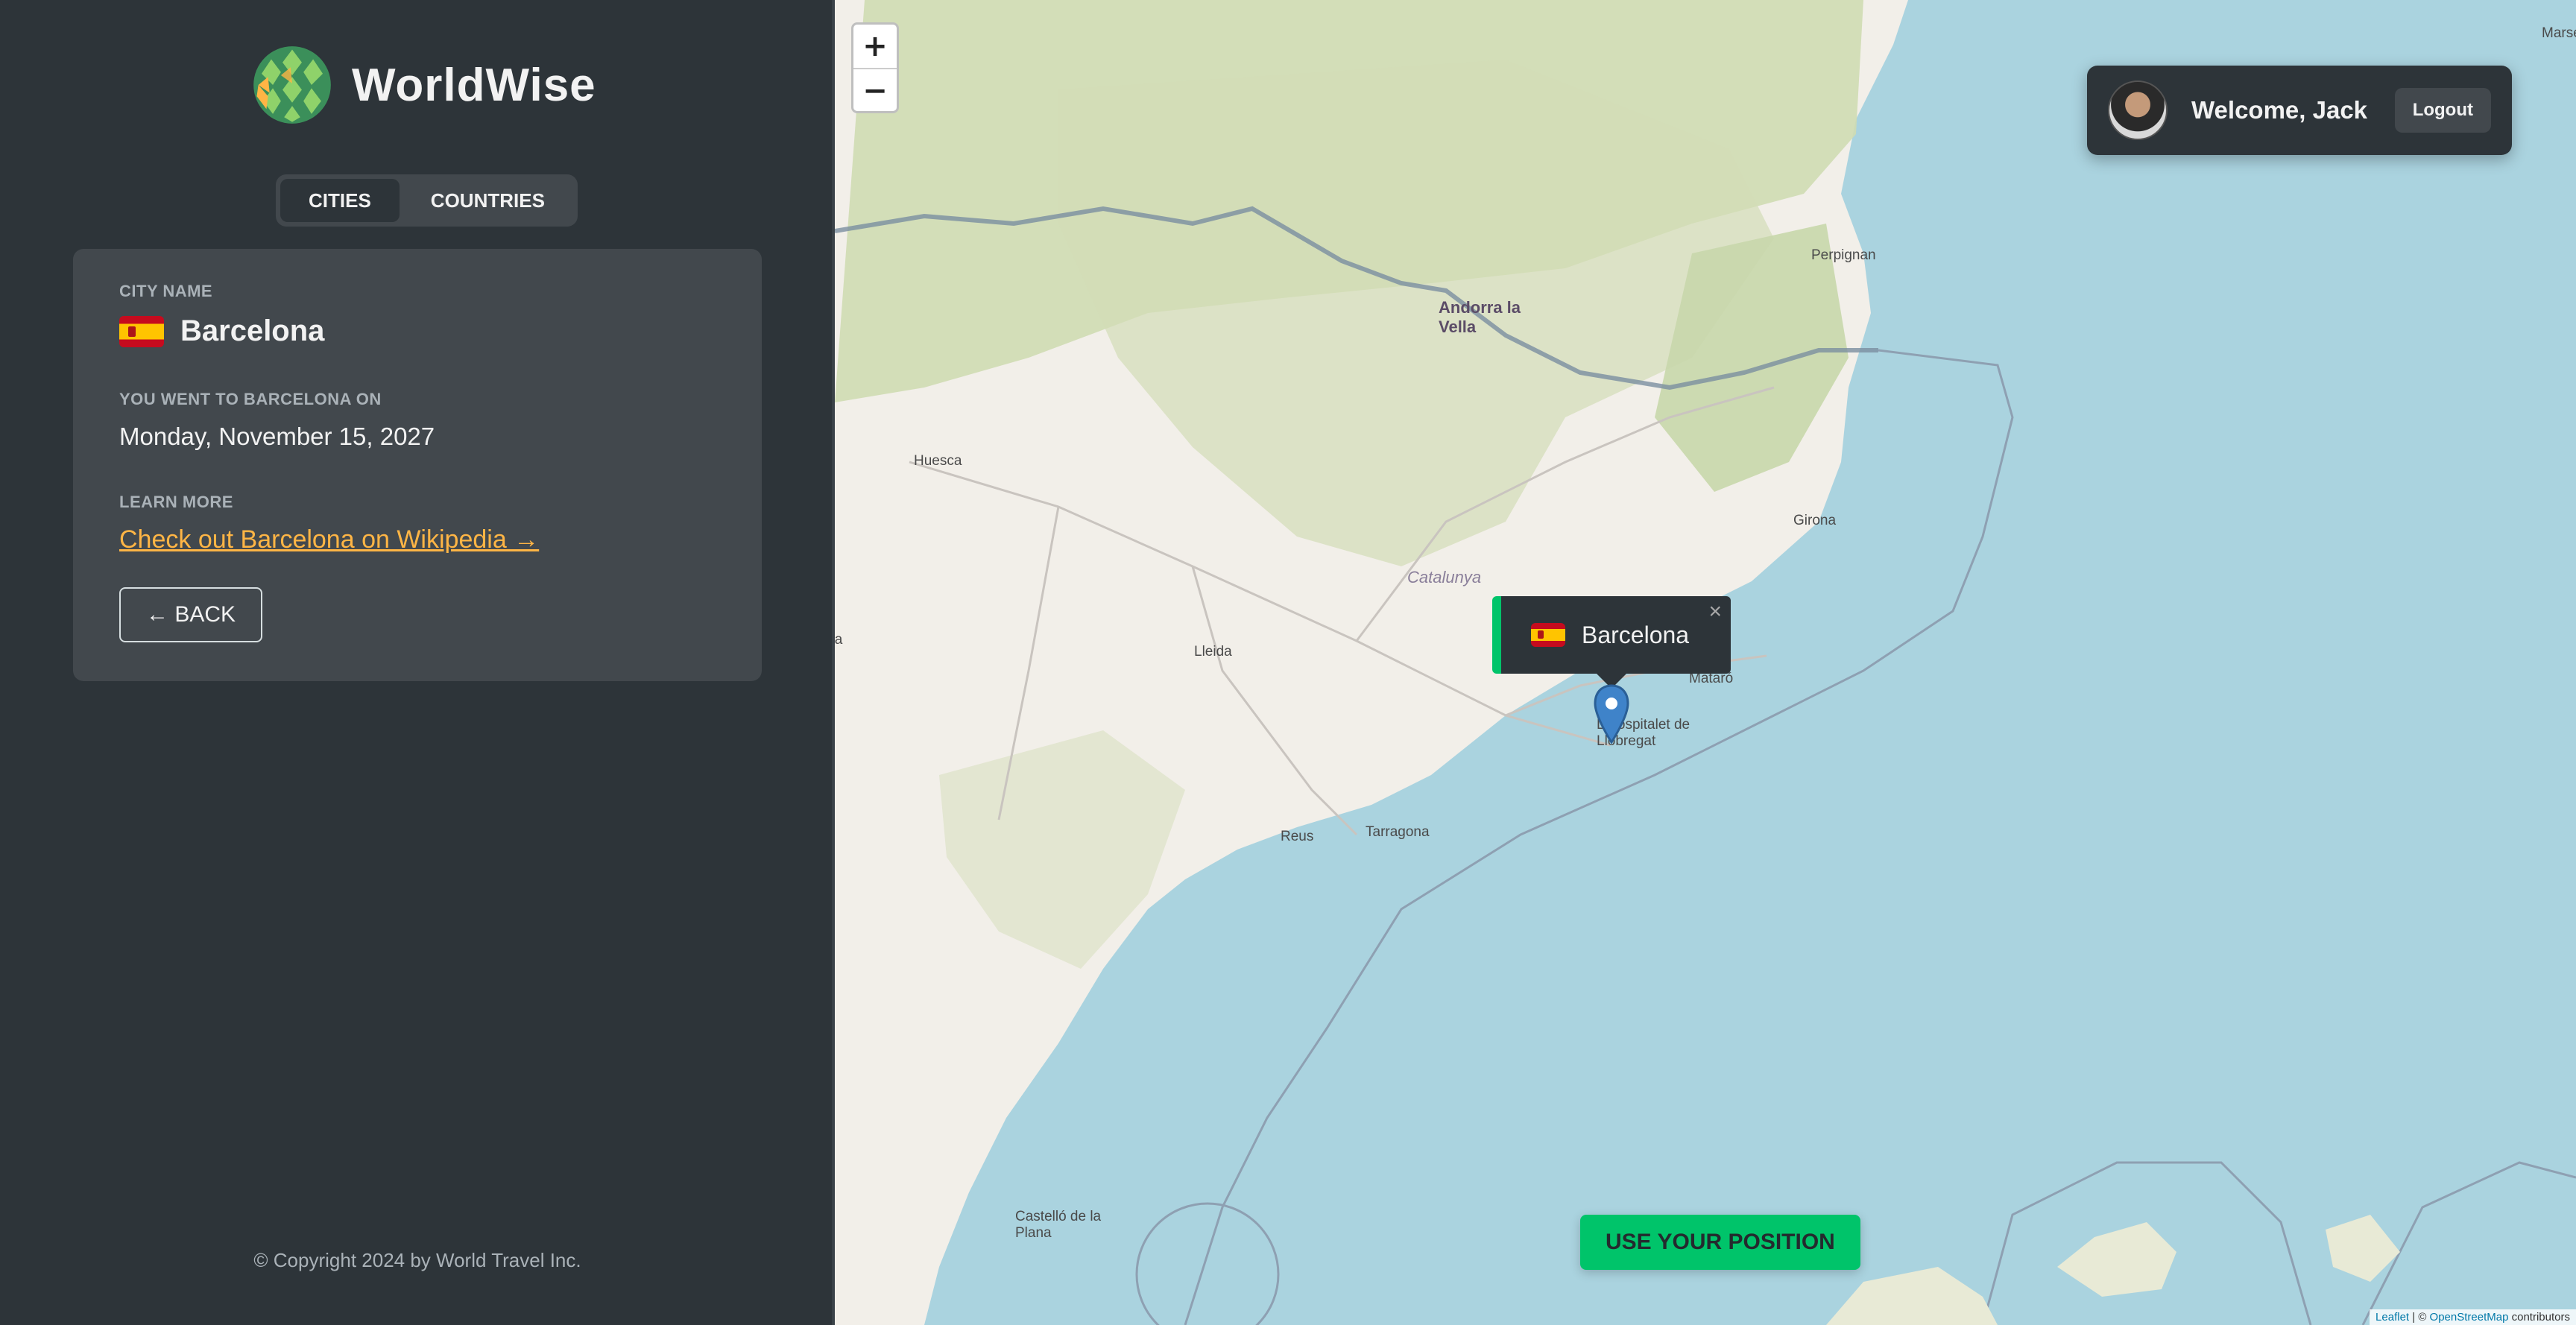 The height and width of the screenshot is (1325, 2576). I want to click on close-icon: ×, so click(1715, 611).